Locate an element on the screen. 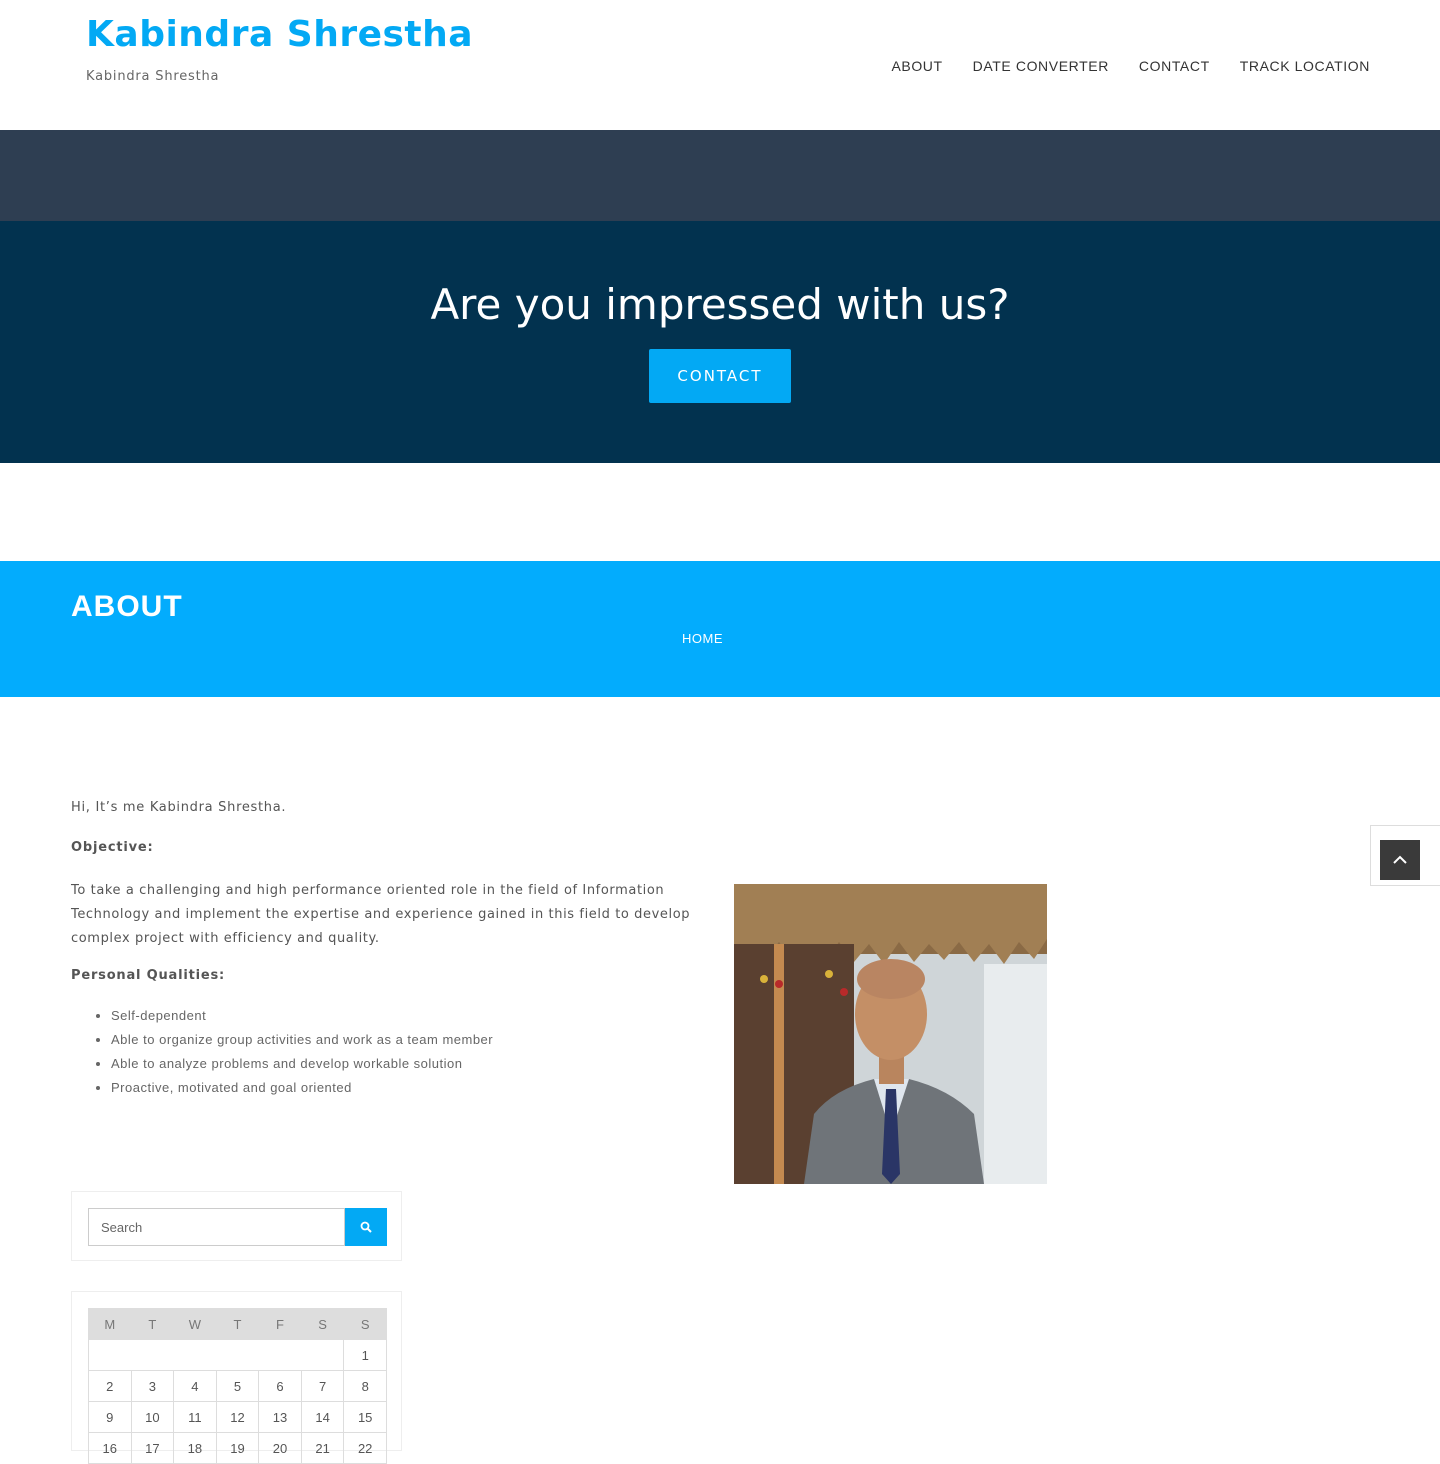 This screenshot has height=1464, width=1440. page-title: ABOUT is located at coordinates (127, 606).